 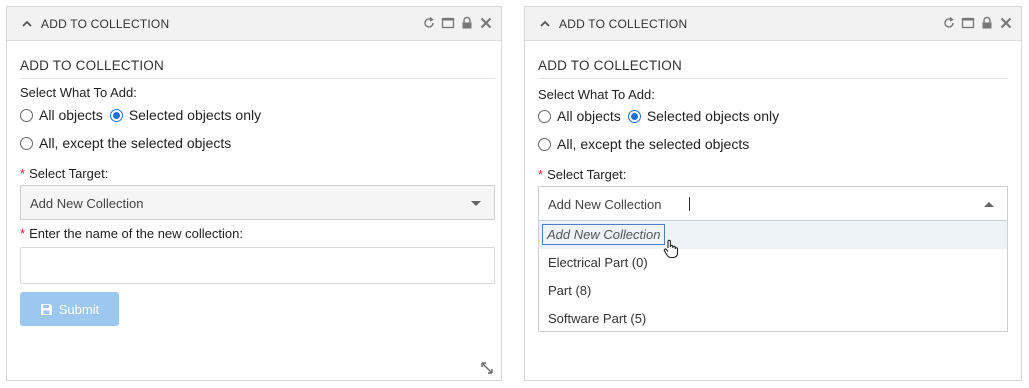 I want to click on save-icon, so click(x=46, y=309).